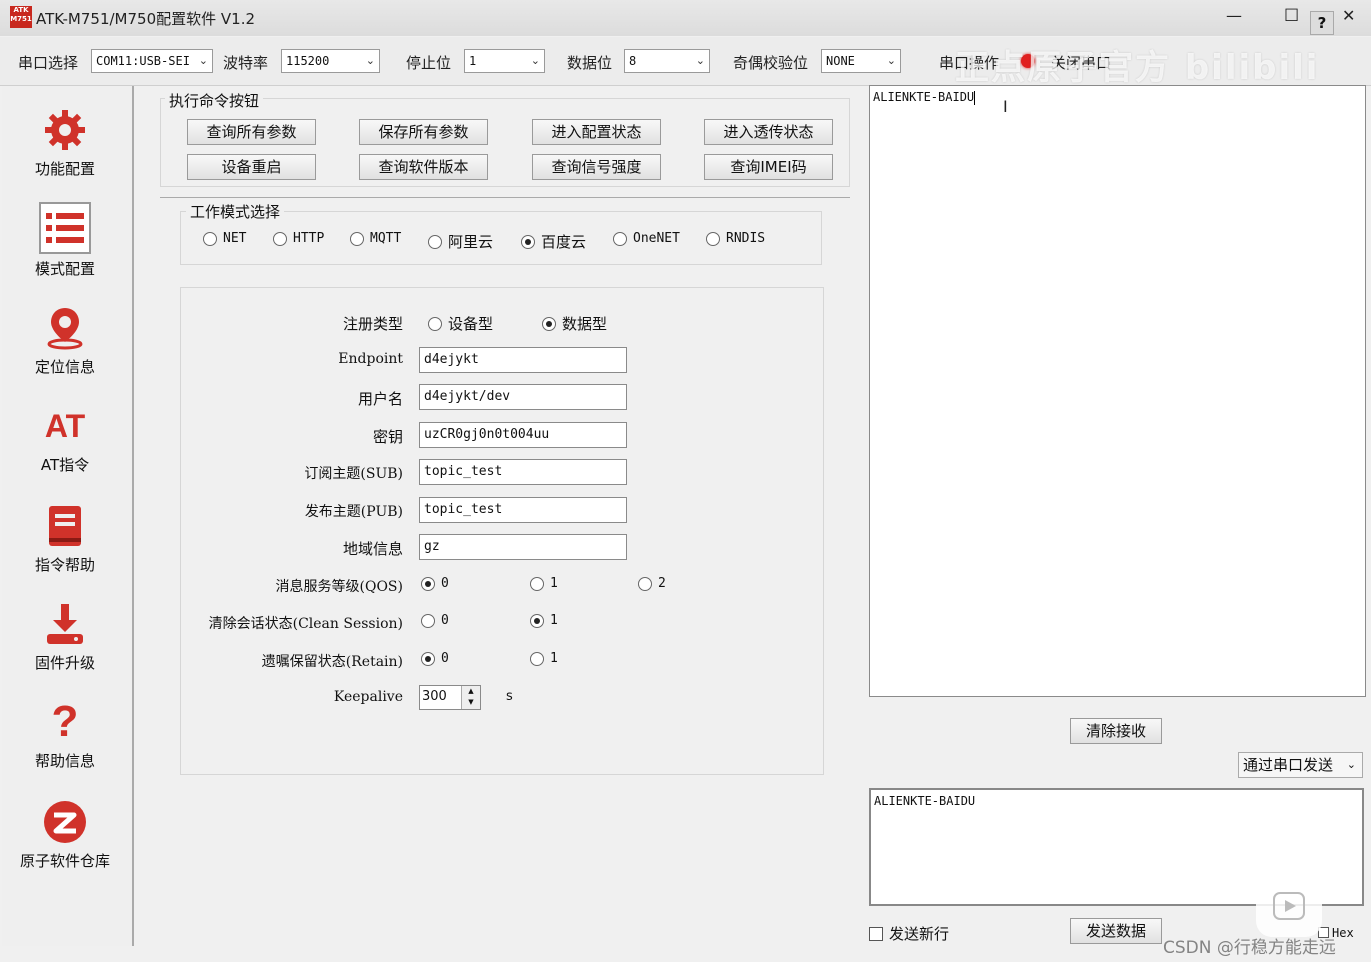 The width and height of the screenshot is (1371, 962). I want to click on query-signal-button: 查询信号强度, so click(596, 167).